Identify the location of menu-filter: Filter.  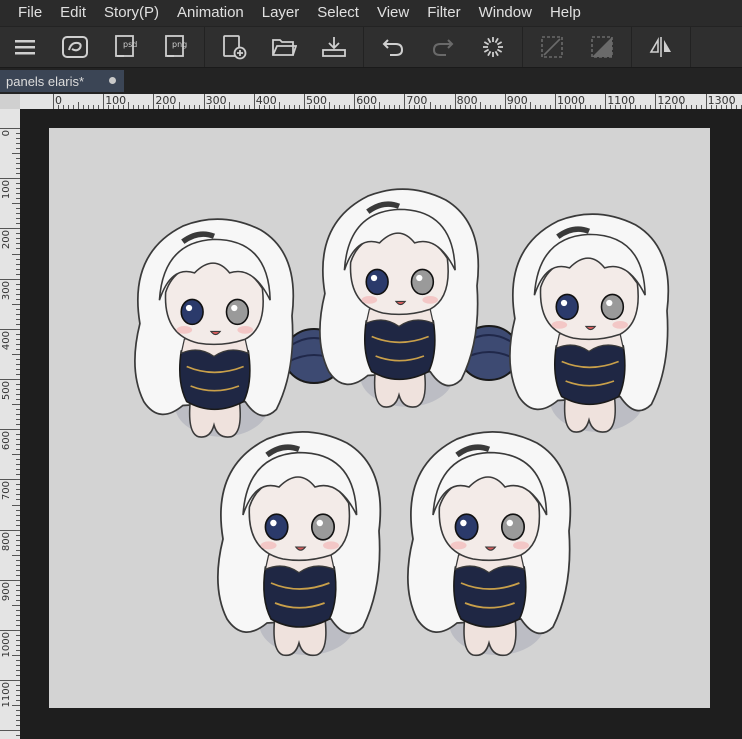
(443, 13).